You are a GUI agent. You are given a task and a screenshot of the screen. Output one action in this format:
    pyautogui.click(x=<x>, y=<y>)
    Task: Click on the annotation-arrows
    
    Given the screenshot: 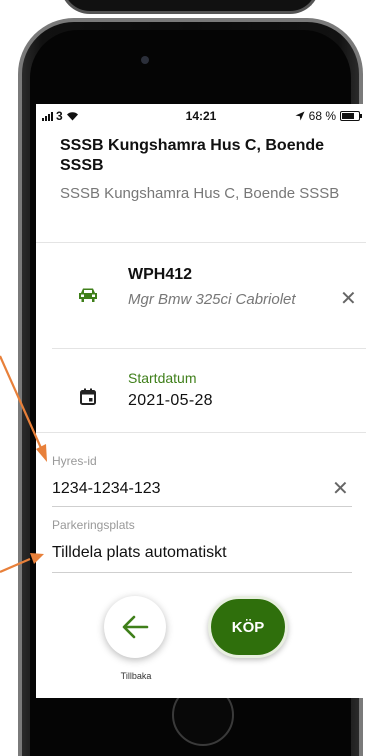 What is the action you would take?
    pyautogui.click(x=23, y=464)
    